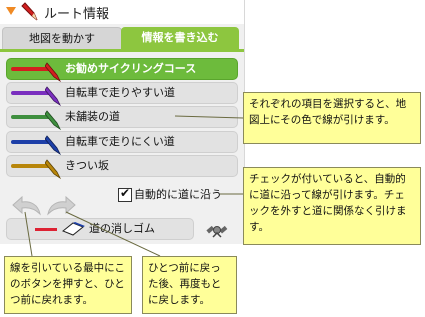 This screenshot has width=425, height=317. What do you see at coordinates (122, 167) in the screenshot?
I see `route-option-steep: きつい坂` at bounding box center [122, 167].